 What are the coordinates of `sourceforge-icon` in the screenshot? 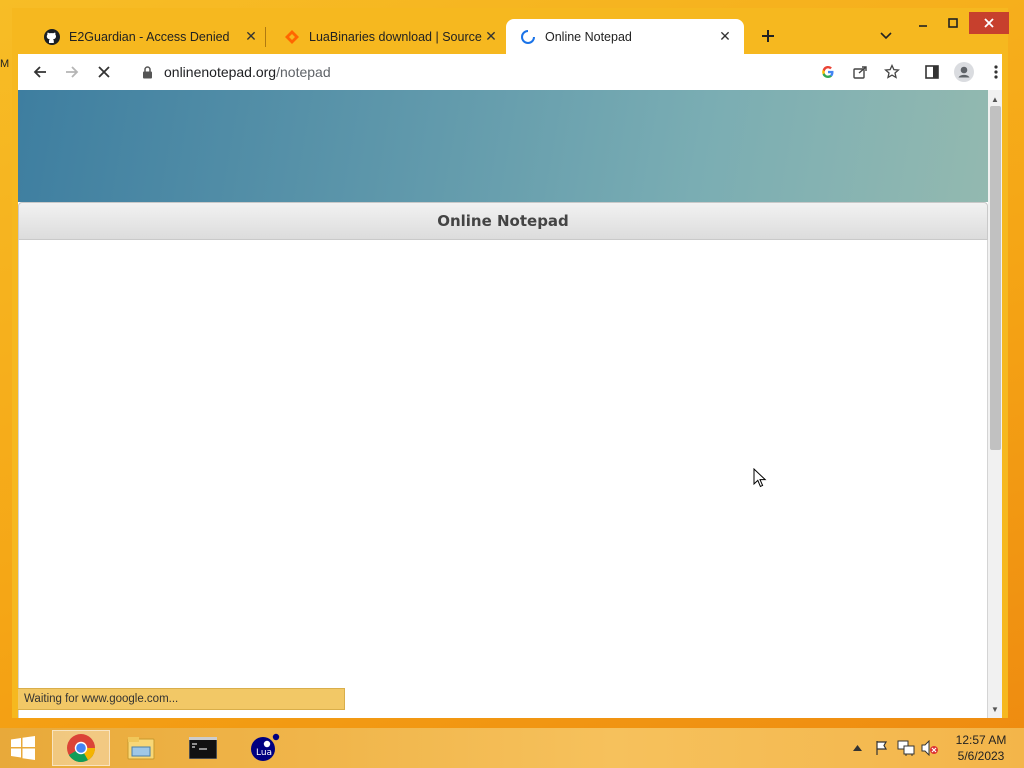 It's located at (292, 37).